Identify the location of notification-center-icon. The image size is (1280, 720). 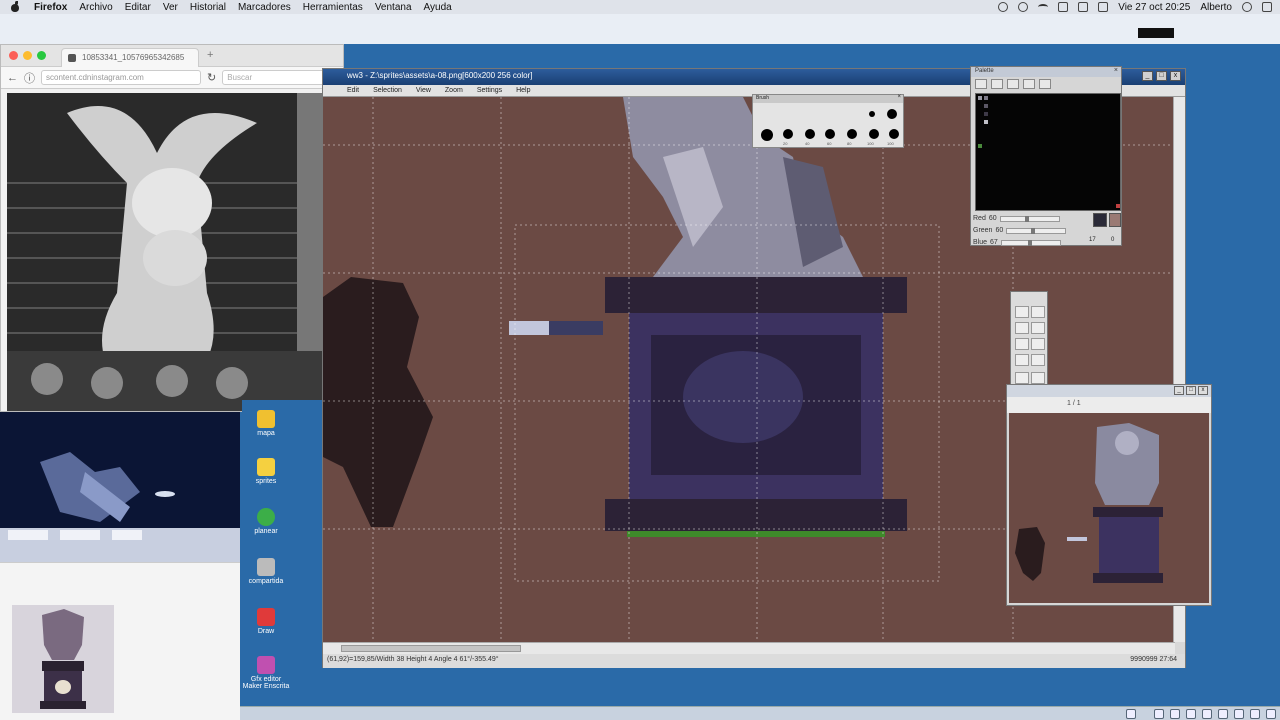
(1267, 7).